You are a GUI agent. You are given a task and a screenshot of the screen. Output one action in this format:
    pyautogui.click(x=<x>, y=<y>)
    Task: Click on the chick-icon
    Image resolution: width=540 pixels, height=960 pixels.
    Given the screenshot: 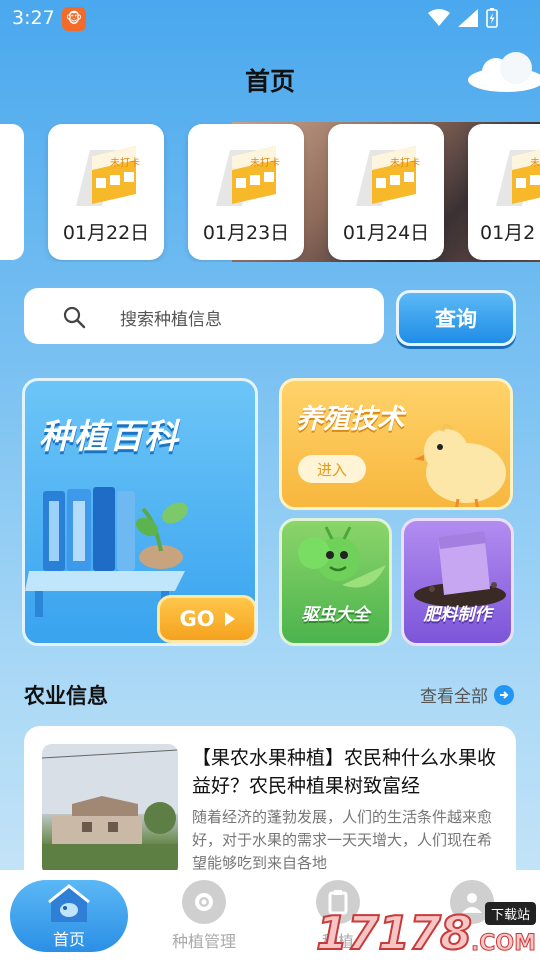 What is the action you would take?
    pyautogui.click(x=460, y=465)
    